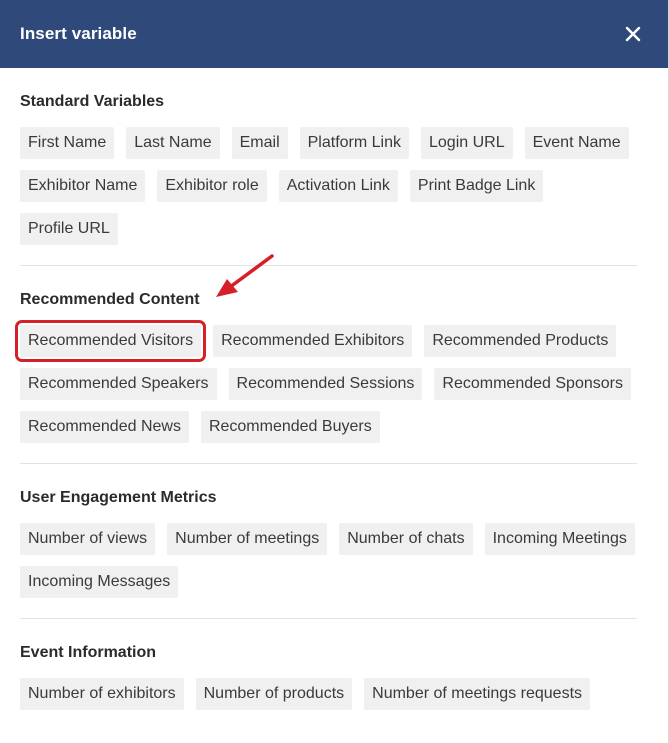 This screenshot has height=743, width=669. What do you see at coordinates (69, 229) in the screenshot?
I see `variable-chip: Profile URL` at bounding box center [69, 229].